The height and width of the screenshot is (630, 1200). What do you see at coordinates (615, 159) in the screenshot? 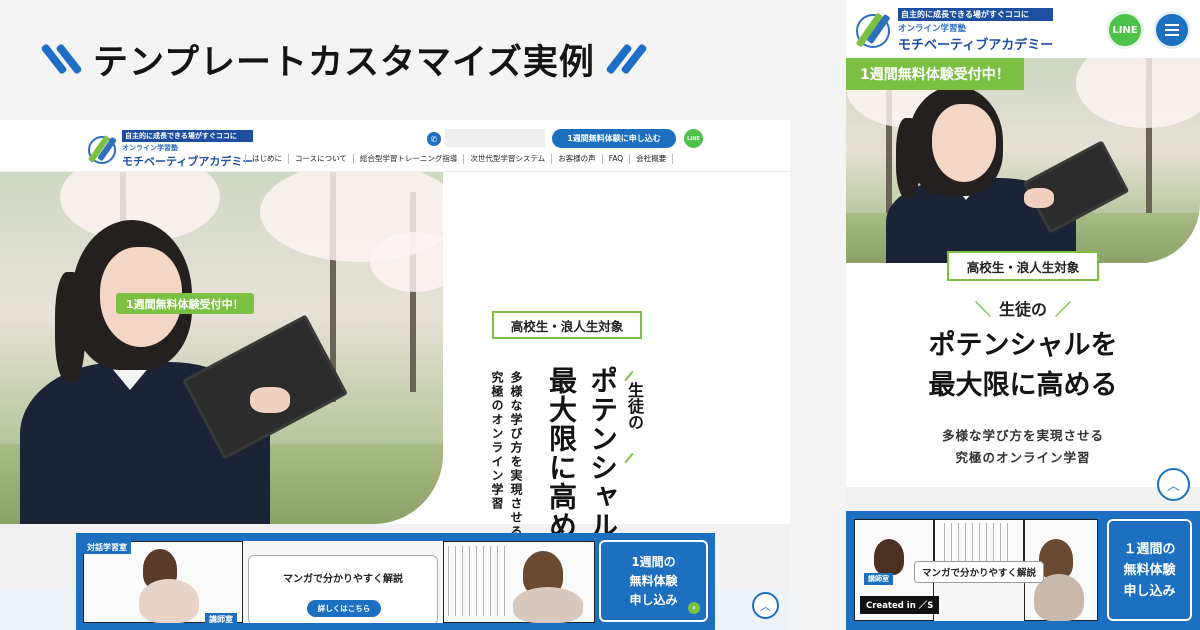
I see `nav-item-faq: FAQ` at bounding box center [615, 159].